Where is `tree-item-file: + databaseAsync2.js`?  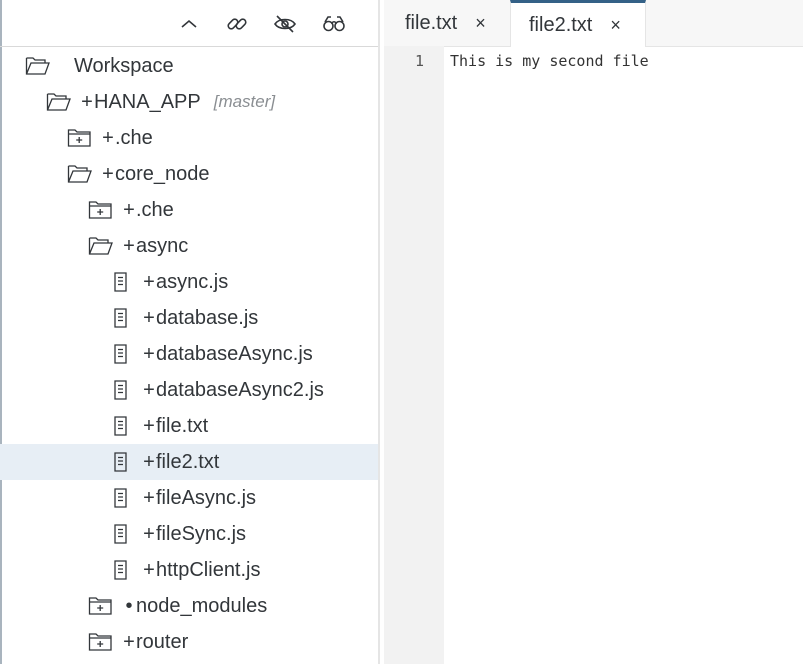 tree-item-file: + databaseAsync2.js is located at coordinates (189, 390).